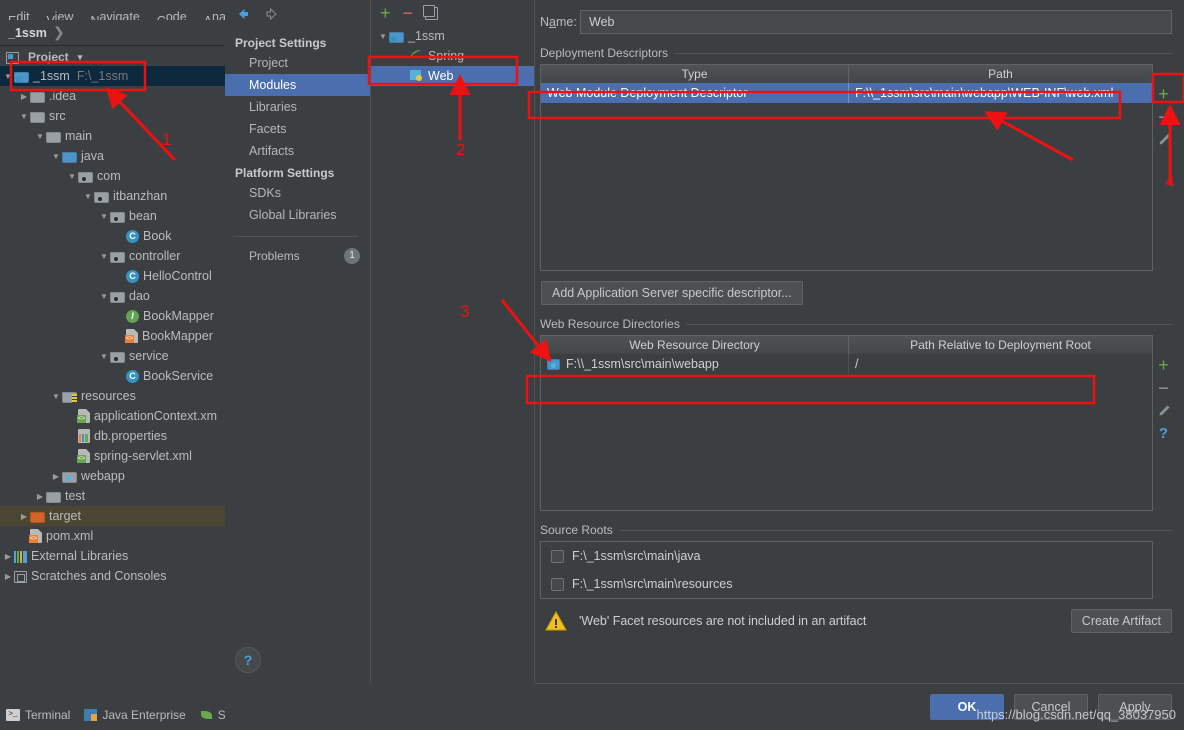 This screenshot has height=730, width=1184. What do you see at coordinates (19, 15) in the screenshot?
I see `menu-item-edit: Edit` at bounding box center [19, 15].